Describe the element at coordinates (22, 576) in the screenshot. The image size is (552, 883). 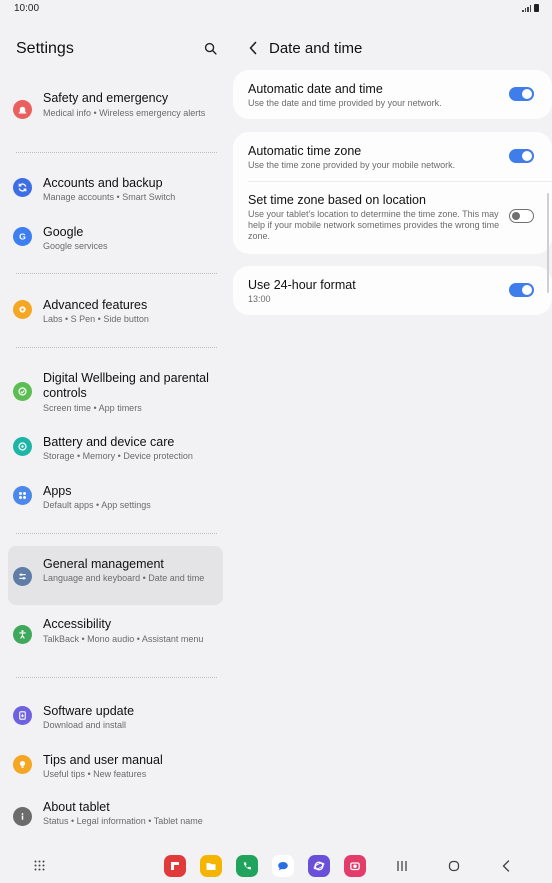
I see `sliders-icon` at that location.